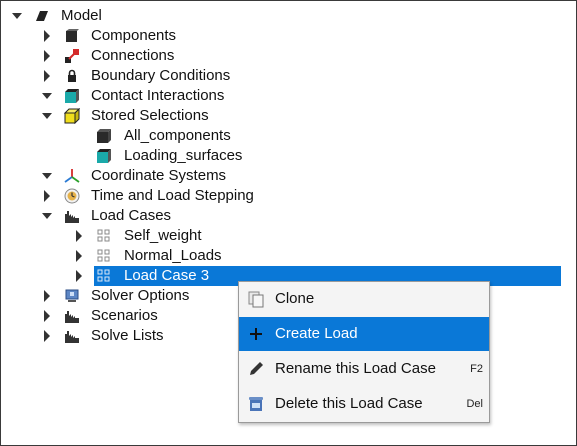  Describe the element at coordinates (72, 217) in the screenshot. I see `load-cases-icon` at that location.